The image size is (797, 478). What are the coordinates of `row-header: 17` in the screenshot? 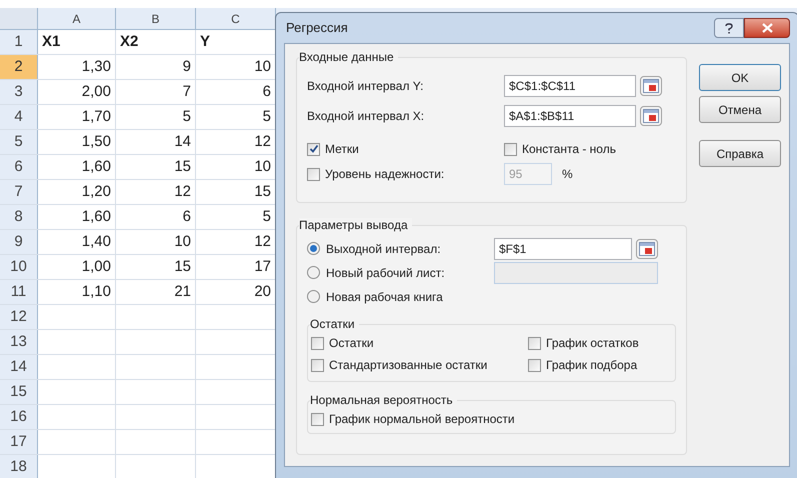 It's located at (19, 442).